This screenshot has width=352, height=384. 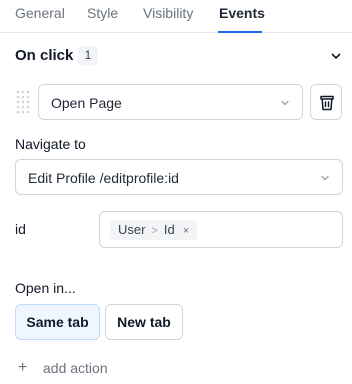 I want to click on tab-events: Events, so click(x=242, y=13).